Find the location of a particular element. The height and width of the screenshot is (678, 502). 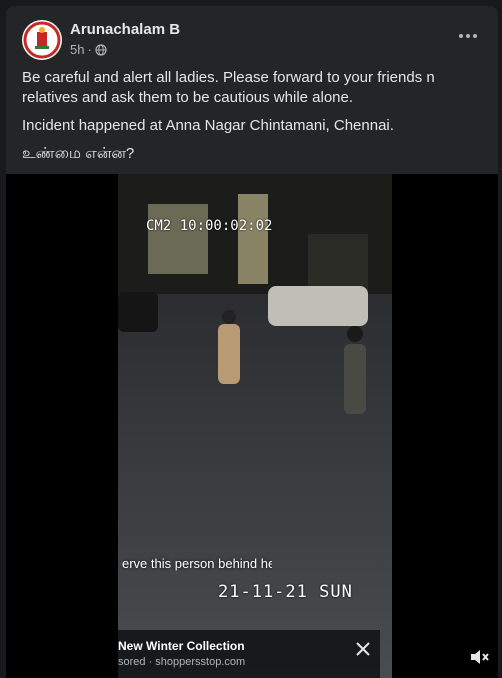

author-avatar is located at coordinates (42, 40).